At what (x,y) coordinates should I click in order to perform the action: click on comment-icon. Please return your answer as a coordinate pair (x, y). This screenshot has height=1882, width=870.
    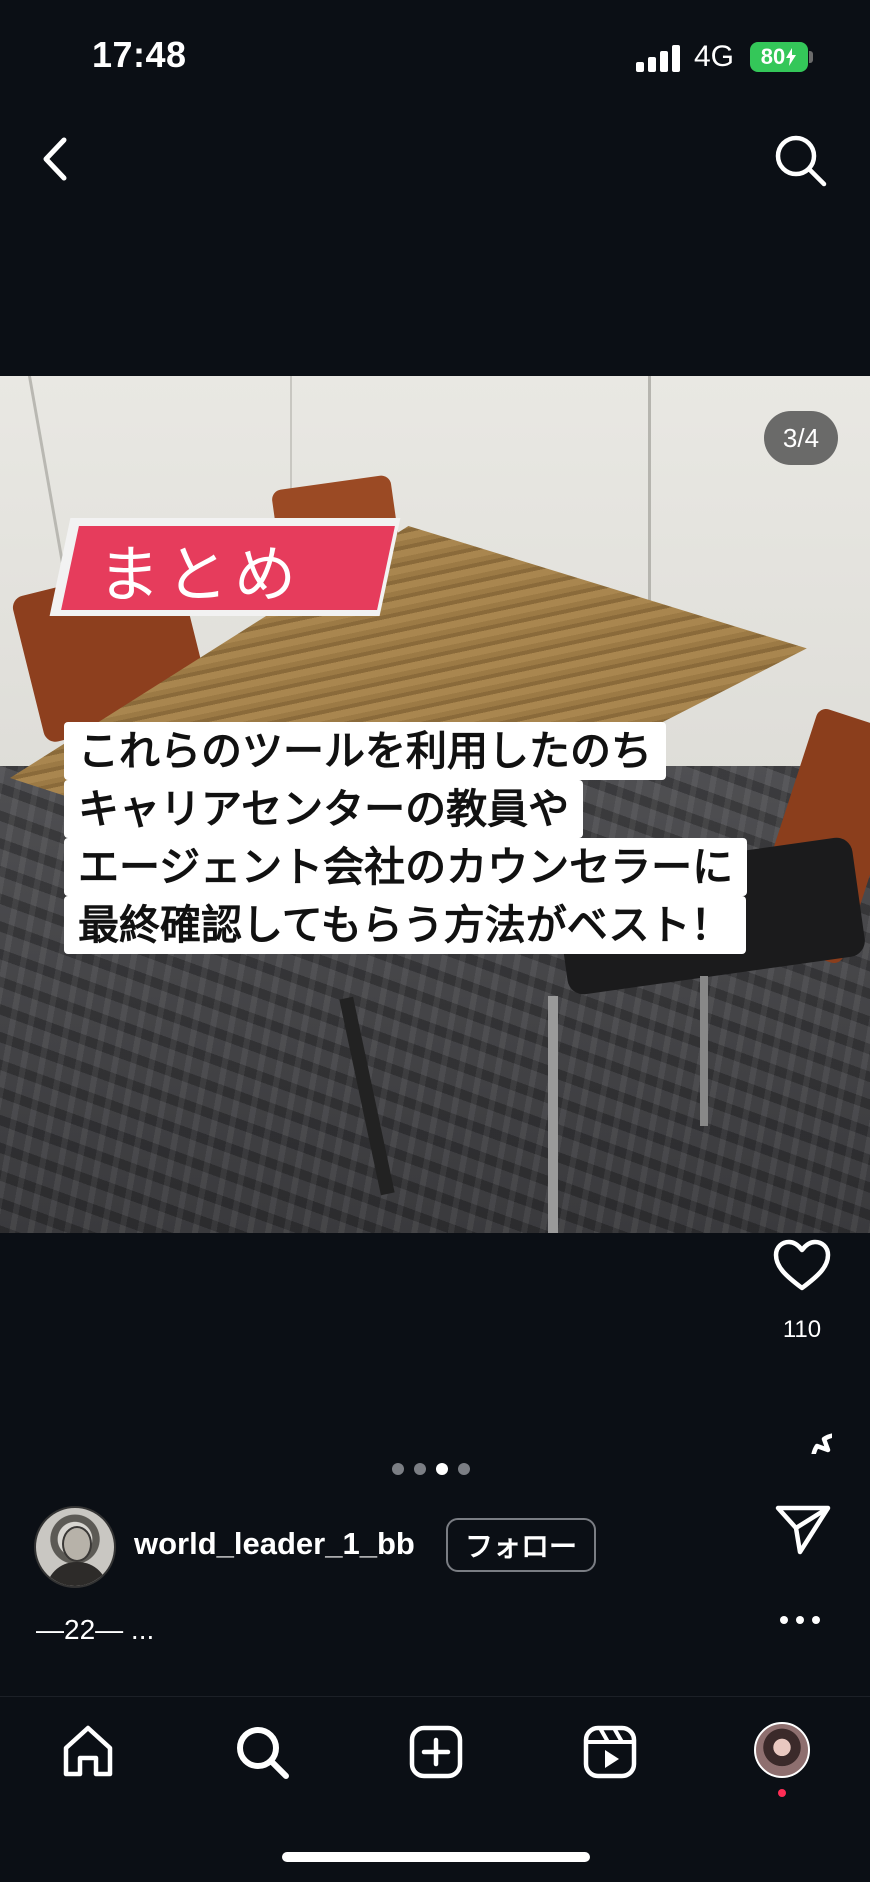
    Looking at the image, I should click on (837, 1459).